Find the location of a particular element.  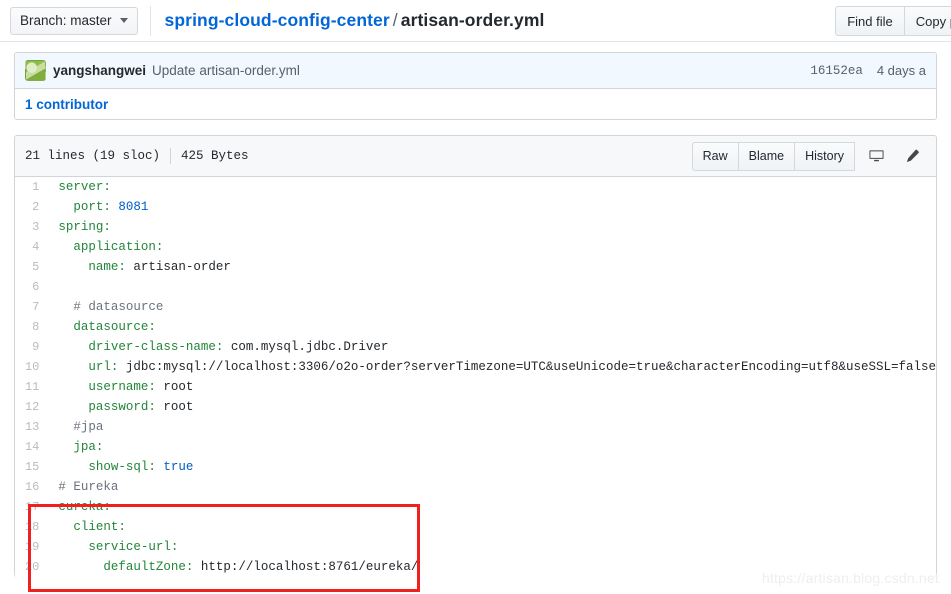

raw-button: Raw is located at coordinates (715, 156).